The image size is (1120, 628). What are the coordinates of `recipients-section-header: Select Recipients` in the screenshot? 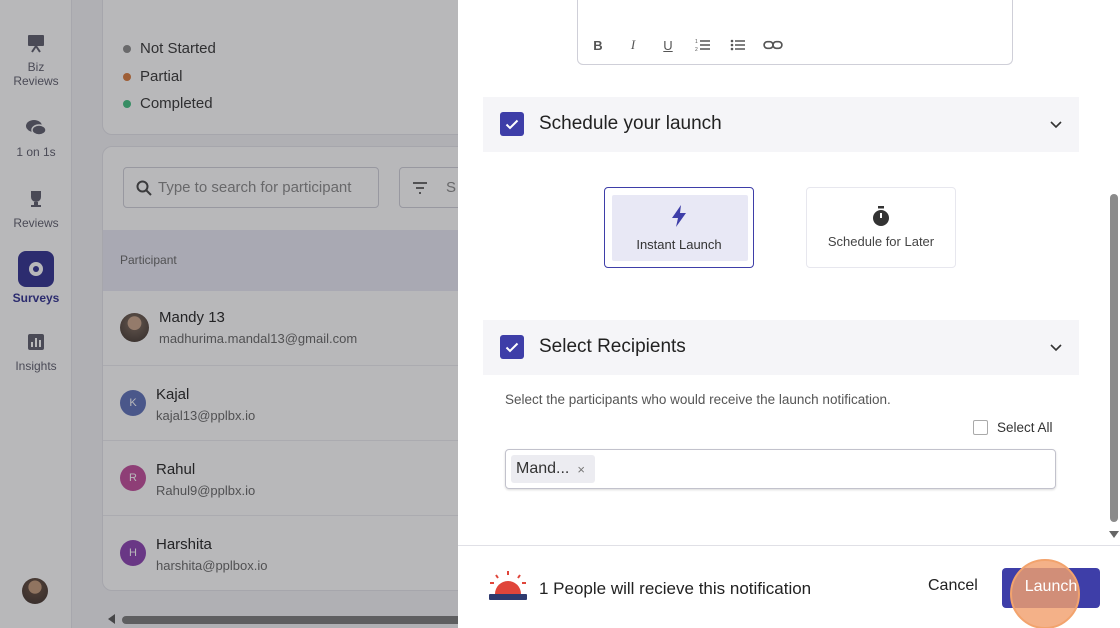 It's located at (781, 347).